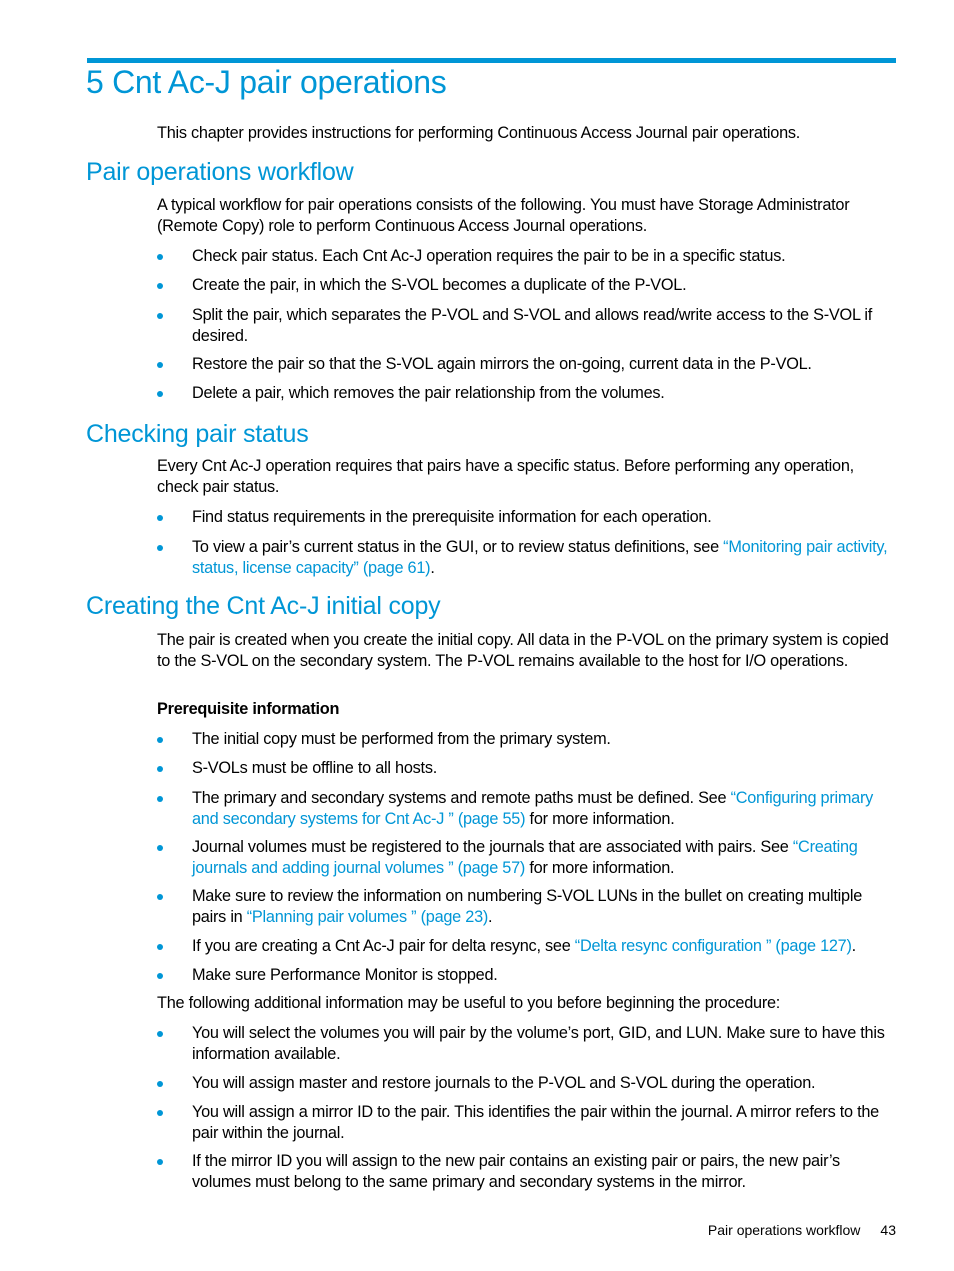 The image size is (954, 1271). I want to click on heading-checking-pair-status: Checking pair status, so click(197, 434).